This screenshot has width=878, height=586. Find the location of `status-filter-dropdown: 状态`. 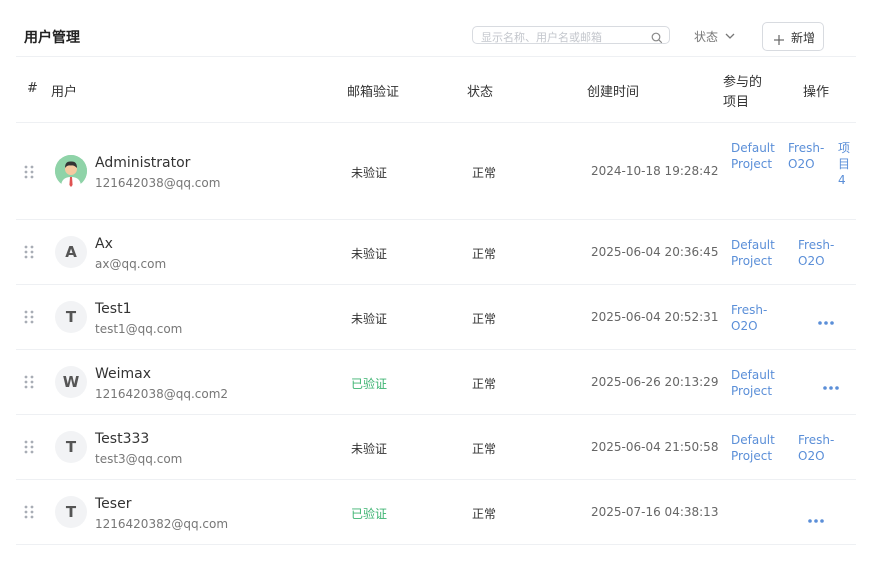

status-filter-dropdown: 状态 is located at coordinates (714, 36).